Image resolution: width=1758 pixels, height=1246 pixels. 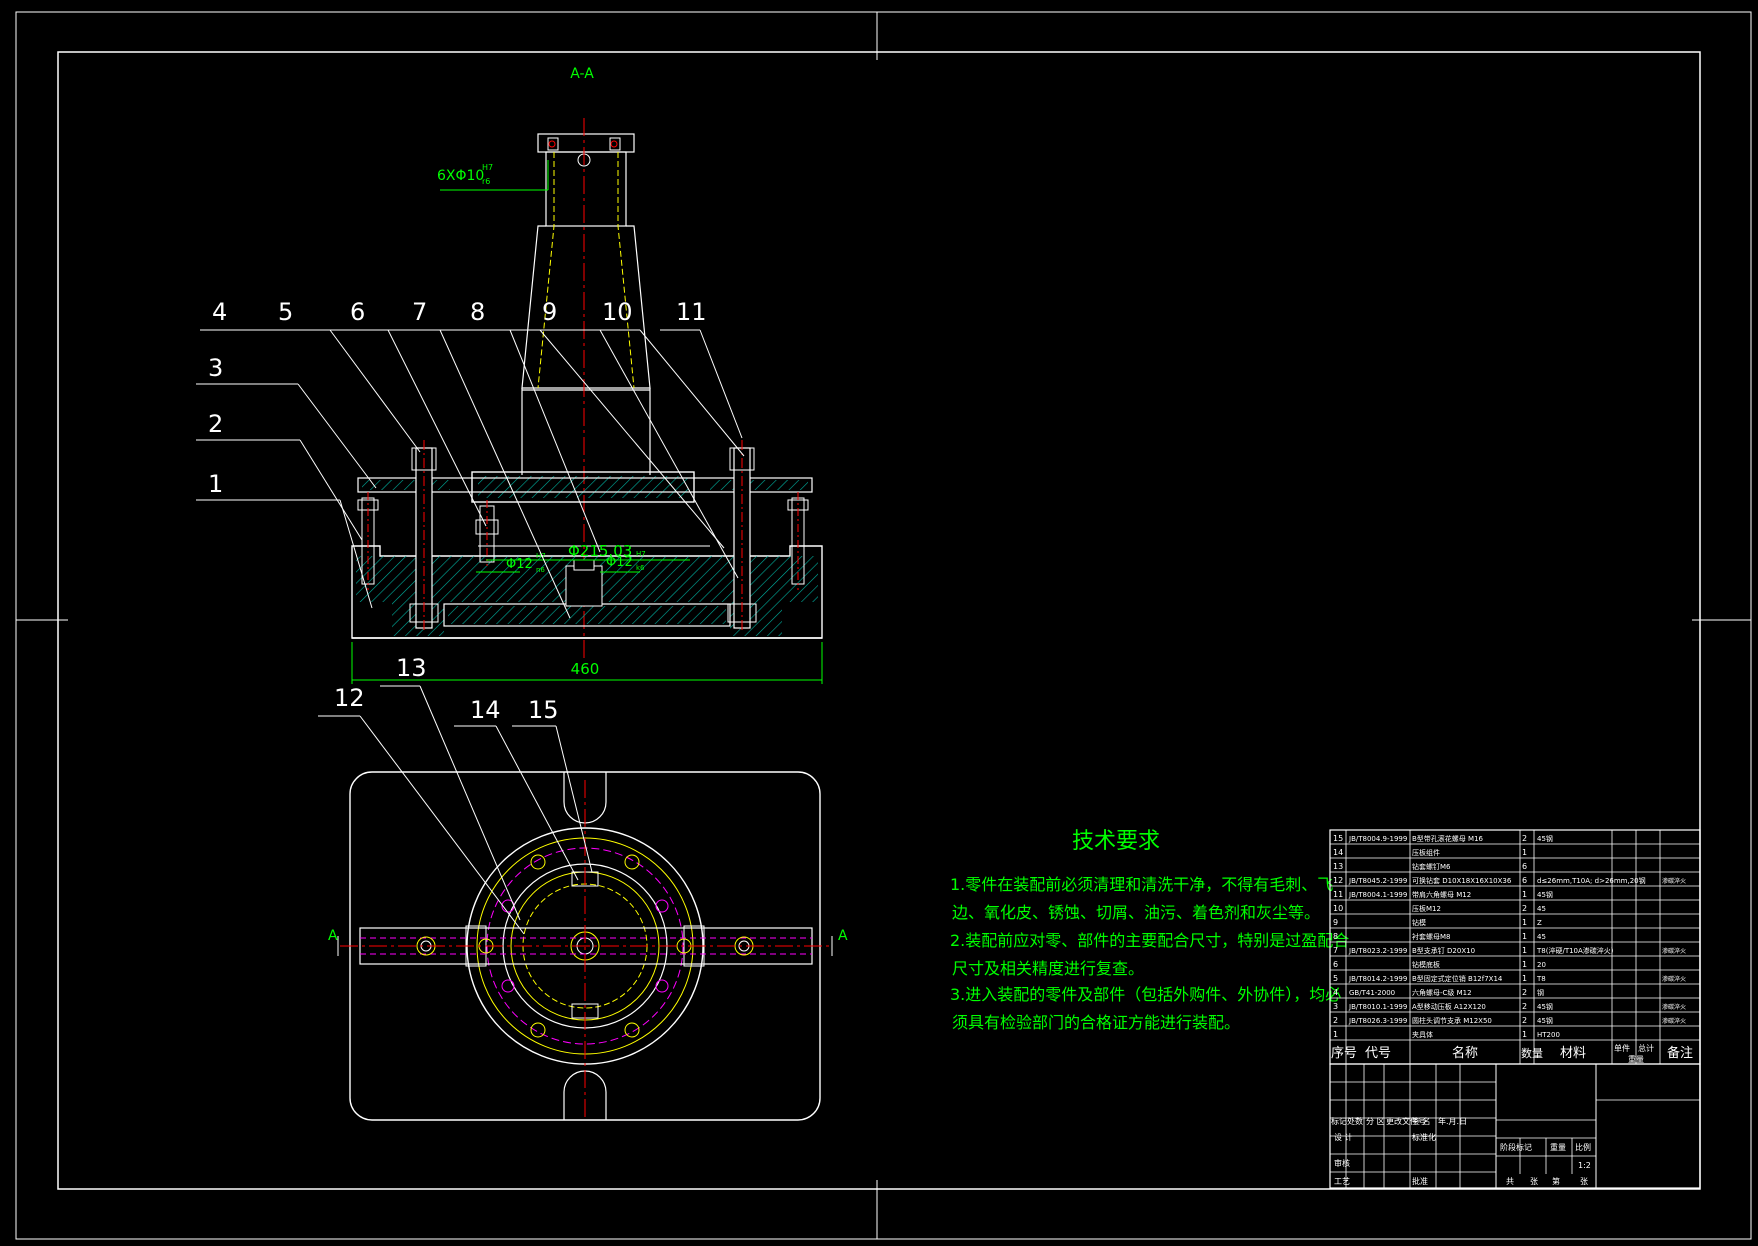 I want to click on bom-header-single: 单件, so click(x=1622, y=1048).